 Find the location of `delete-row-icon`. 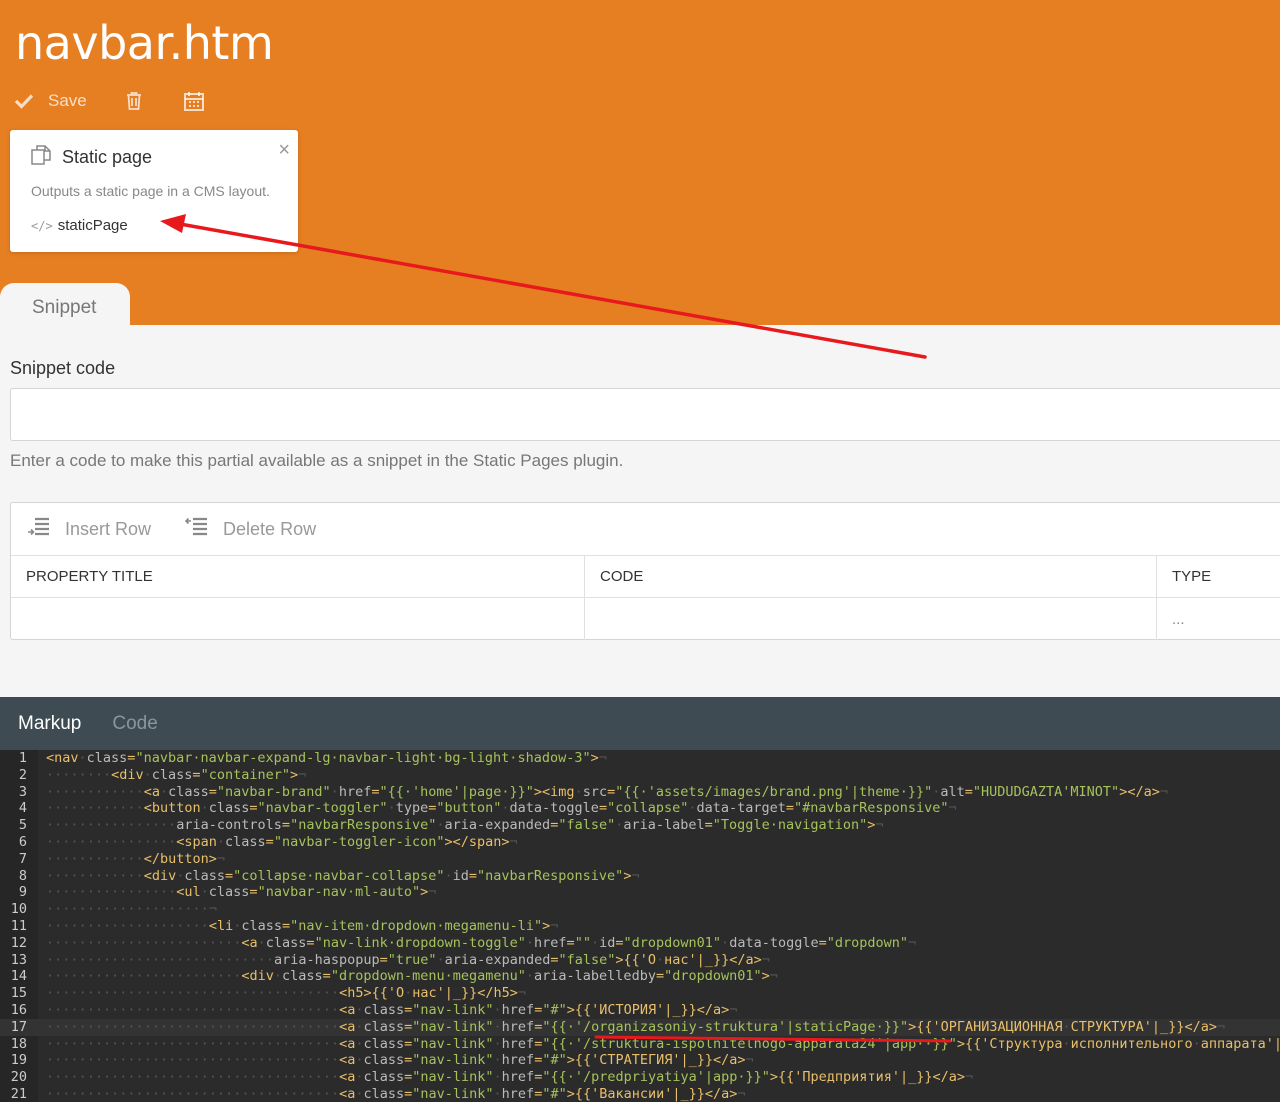

delete-row-icon is located at coordinates (203, 529).